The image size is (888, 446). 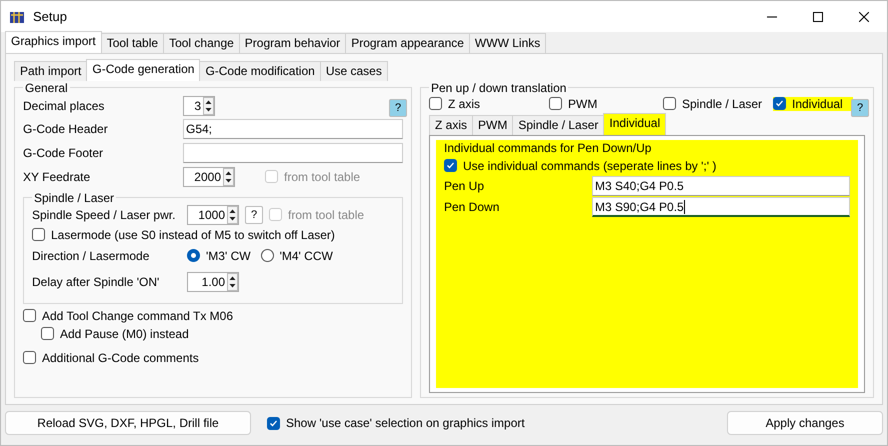 What do you see at coordinates (306, 255) in the screenshot?
I see `radio-label: 'M4' CCW` at bounding box center [306, 255].